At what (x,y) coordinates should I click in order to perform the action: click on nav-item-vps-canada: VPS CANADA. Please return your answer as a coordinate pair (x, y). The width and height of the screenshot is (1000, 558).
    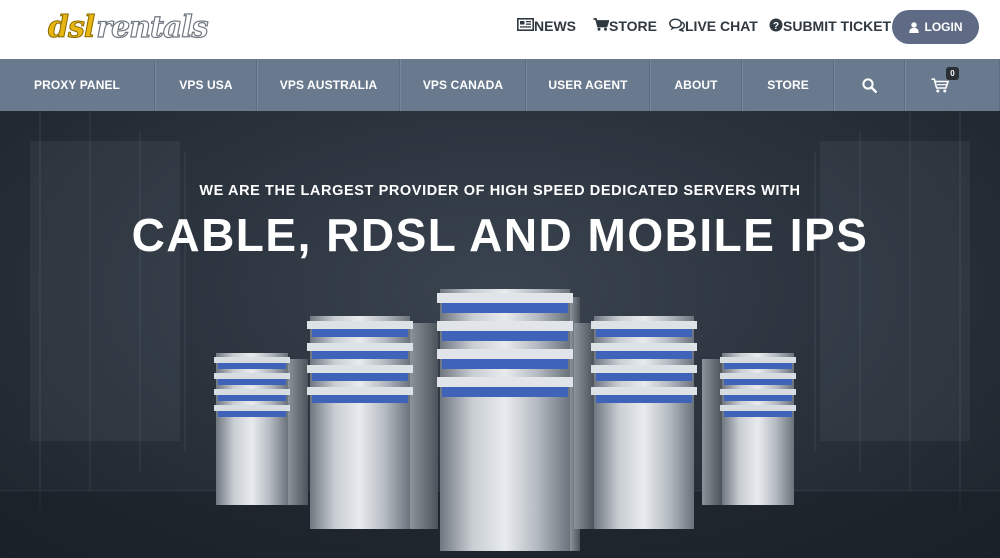
    Looking at the image, I should click on (463, 85).